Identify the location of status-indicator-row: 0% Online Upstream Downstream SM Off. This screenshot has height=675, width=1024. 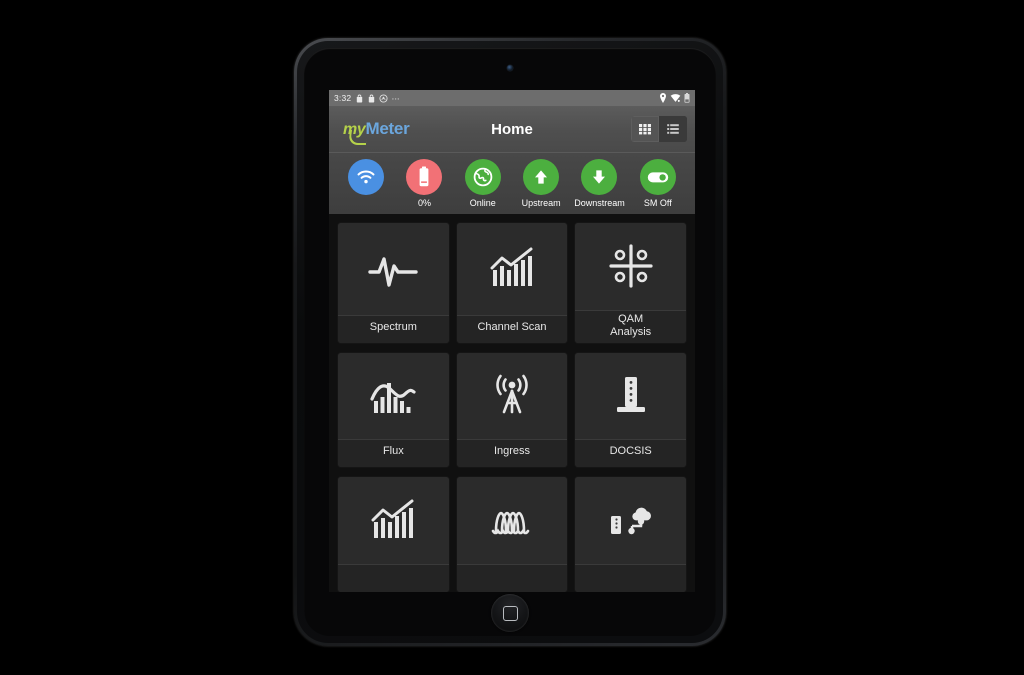
(512, 183).